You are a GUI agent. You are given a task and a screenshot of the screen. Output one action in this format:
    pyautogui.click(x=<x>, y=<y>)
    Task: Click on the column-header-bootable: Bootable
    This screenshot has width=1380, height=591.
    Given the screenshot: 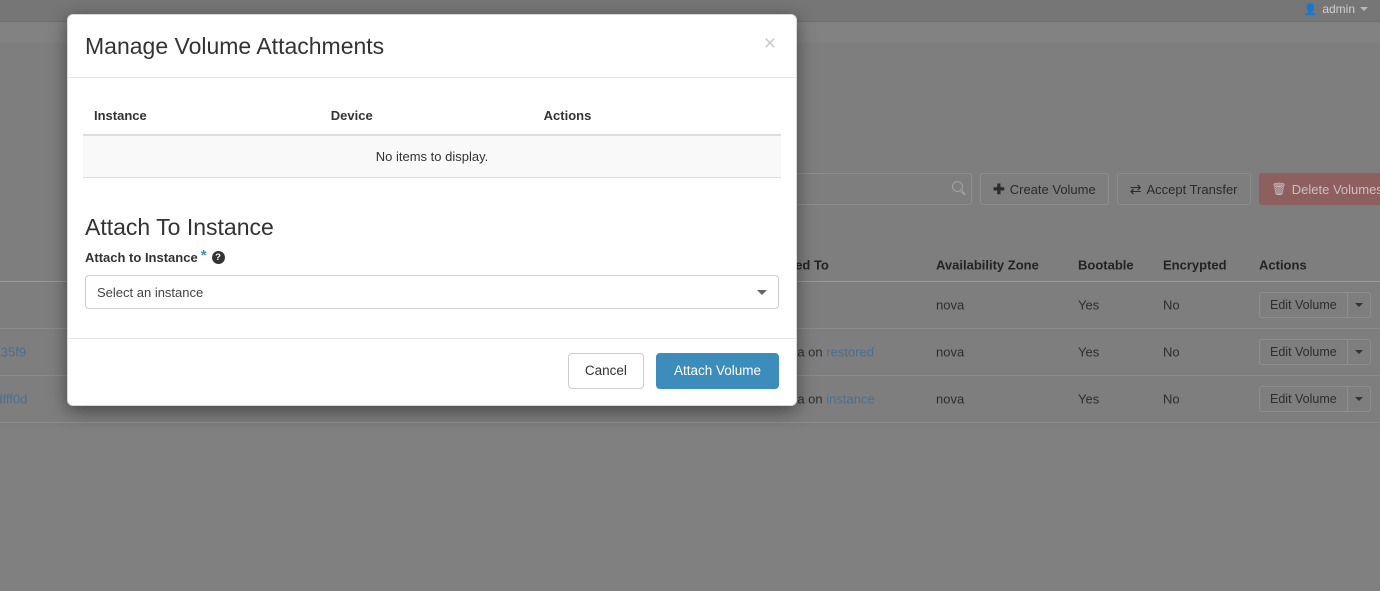 What is the action you would take?
    pyautogui.click(x=1106, y=264)
    